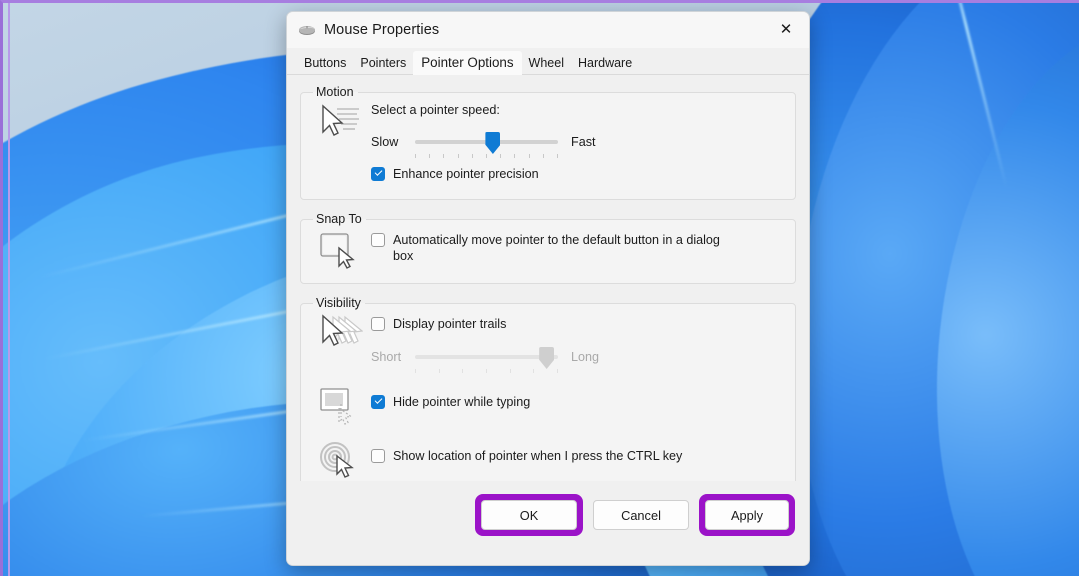 Image resolution: width=1079 pixels, height=576 pixels. What do you see at coordinates (340, 250) in the screenshot?
I see `snap-to-default-button-icon` at bounding box center [340, 250].